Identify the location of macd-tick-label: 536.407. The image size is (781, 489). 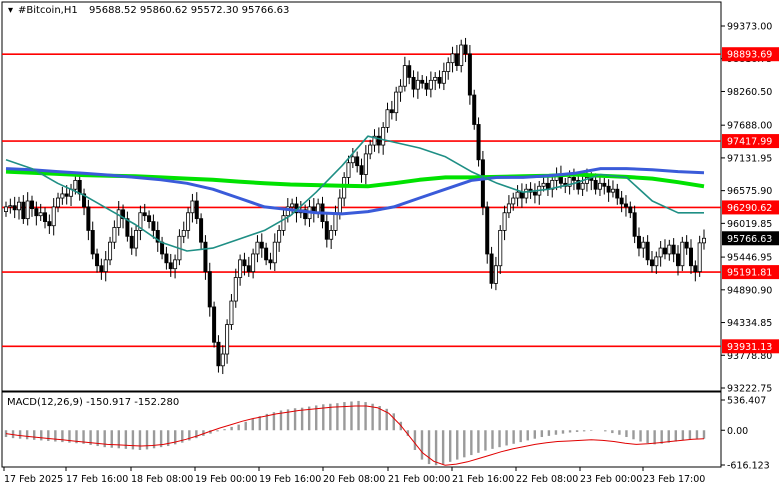
(746, 401).